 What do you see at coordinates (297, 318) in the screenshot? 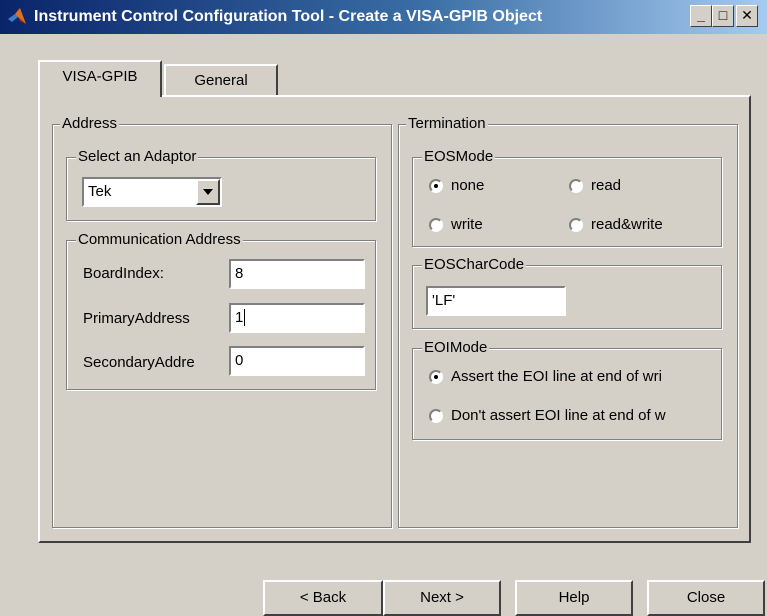
I see `primary-address-field: 1` at bounding box center [297, 318].